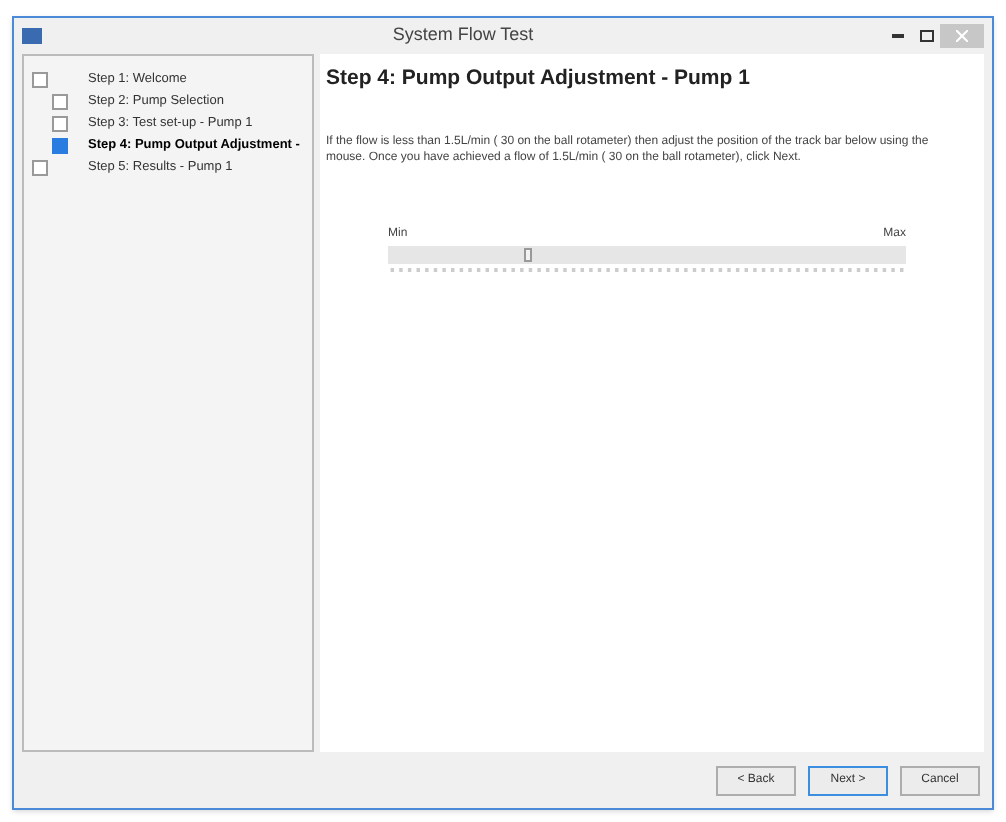 The image size is (1006, 822). Describe the element at coordinates (32, 36) in the screenshot. I see `app-icon` at that location.